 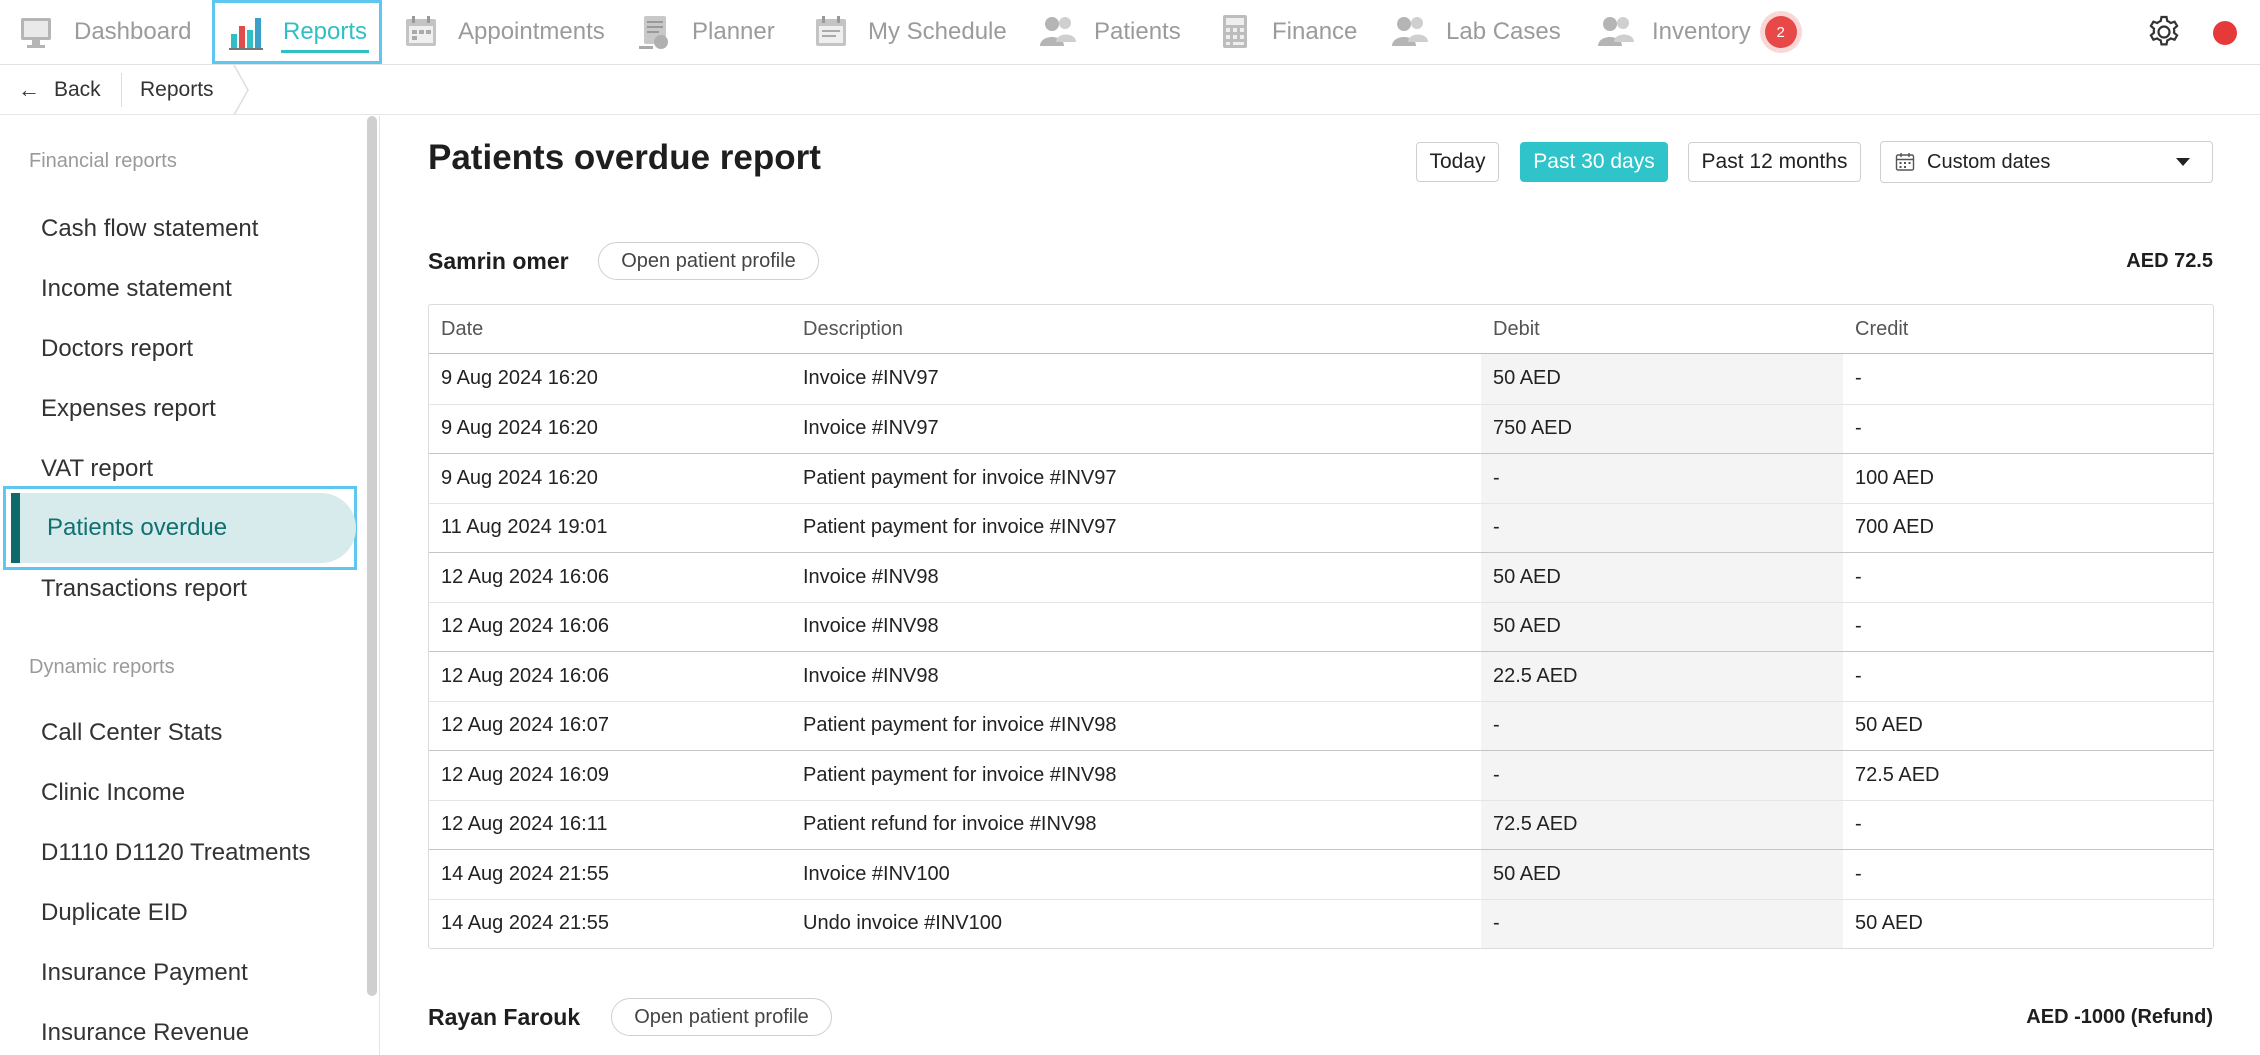 What do you see at coordinates (525, 873) in the screenshot?
I see `cell-date: 14 Aug 2024 21:55` at bounding box center [525, 873].